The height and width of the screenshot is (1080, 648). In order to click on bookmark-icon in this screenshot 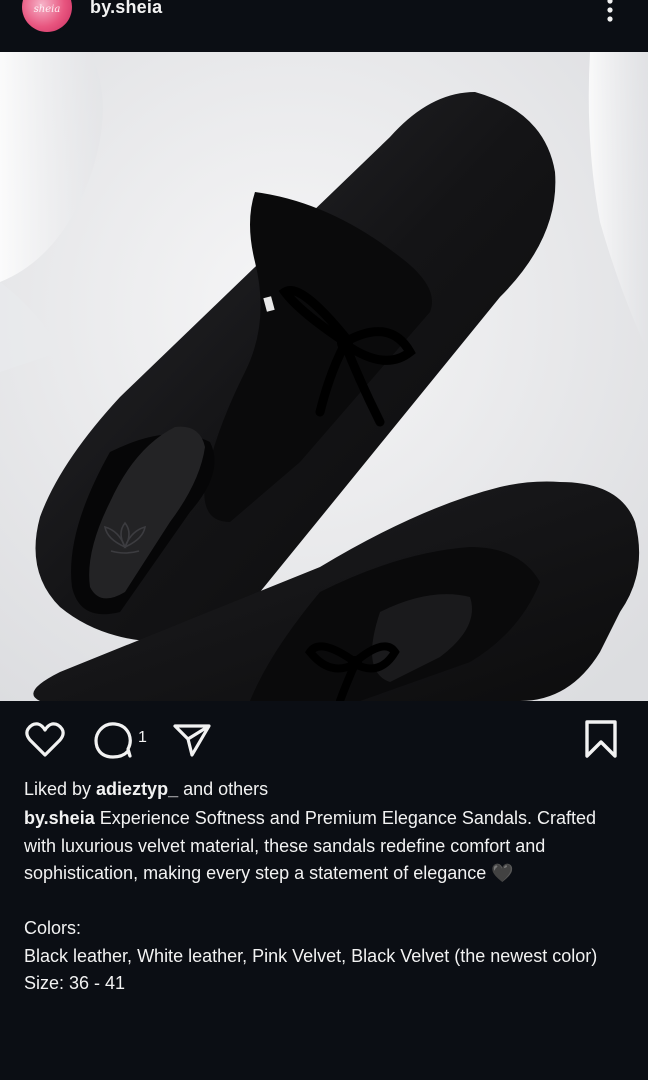, I will do `click(601, 739)`.